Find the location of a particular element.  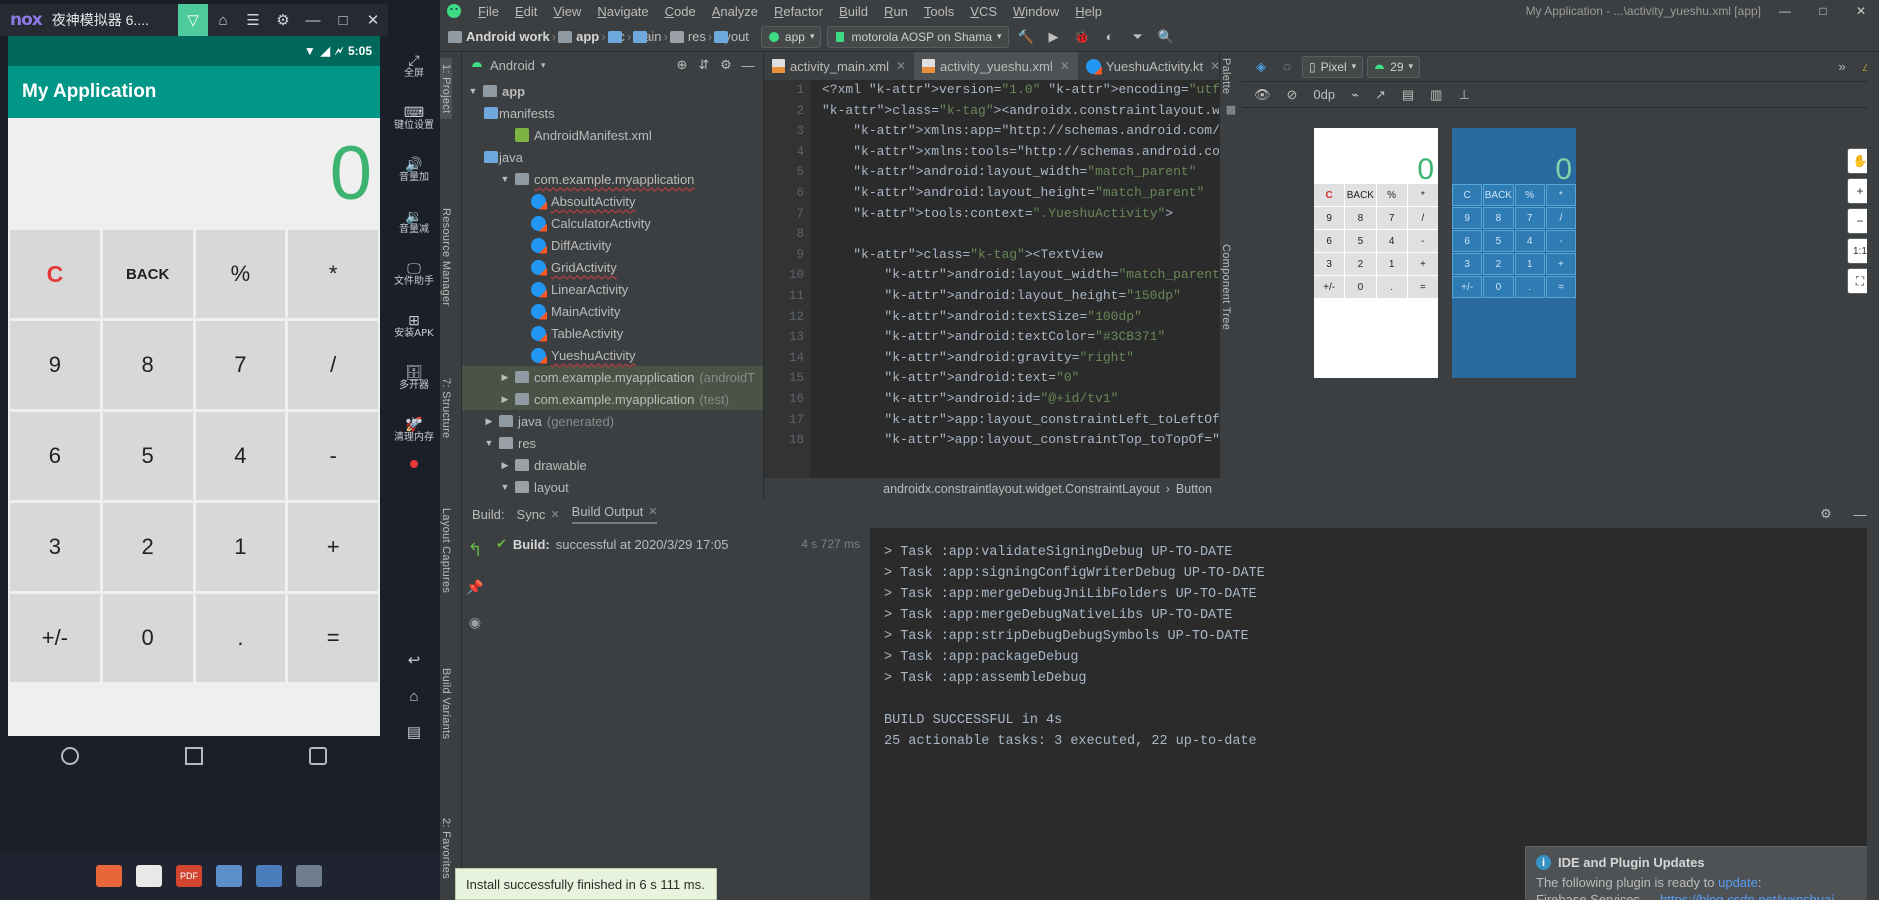

tree-item: MainActivity is located at coordinates (612, 311).